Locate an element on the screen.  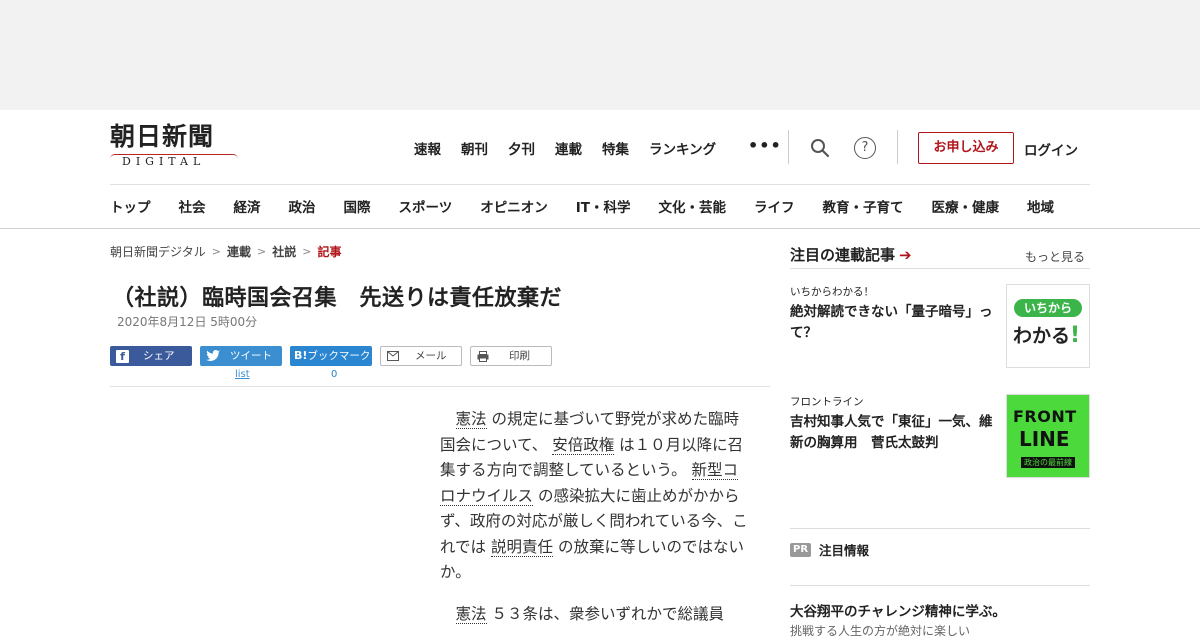
mail-label: メール is located at coordinates (431, 356).